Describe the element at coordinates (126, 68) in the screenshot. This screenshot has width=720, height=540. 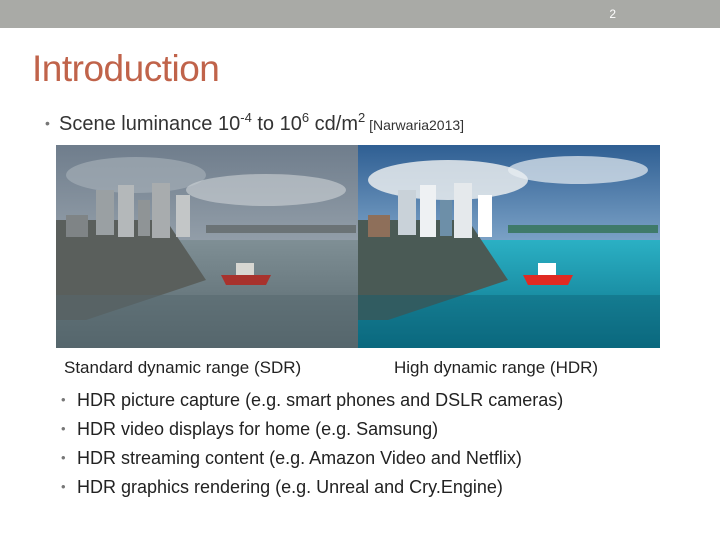
I see `slide-title: Introduction` at that location.